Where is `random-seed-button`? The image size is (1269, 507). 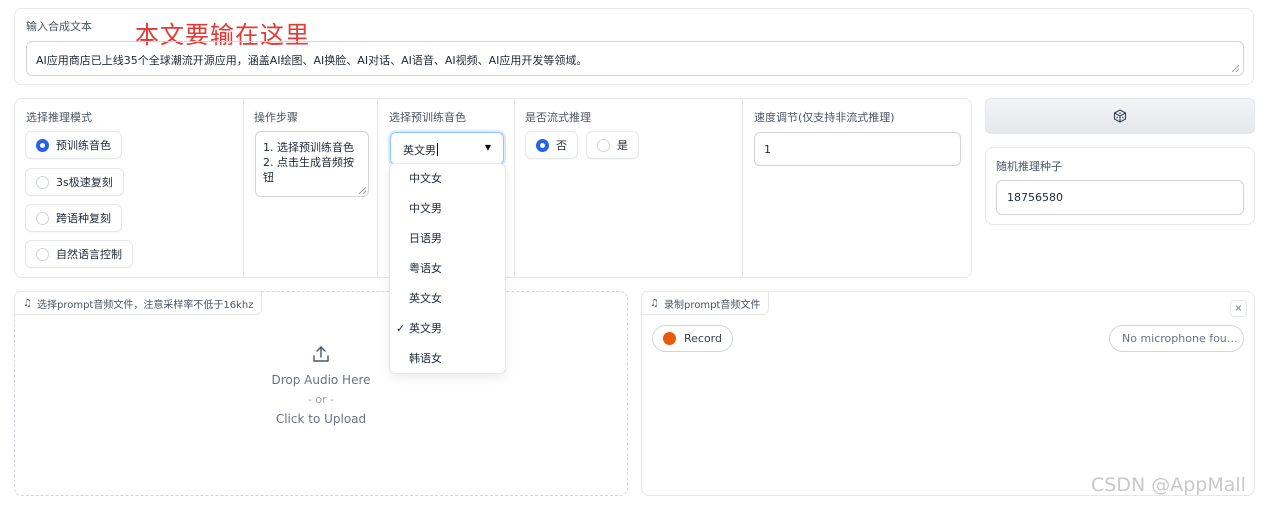 random-seed-button is located at coordinates (1120, 116).